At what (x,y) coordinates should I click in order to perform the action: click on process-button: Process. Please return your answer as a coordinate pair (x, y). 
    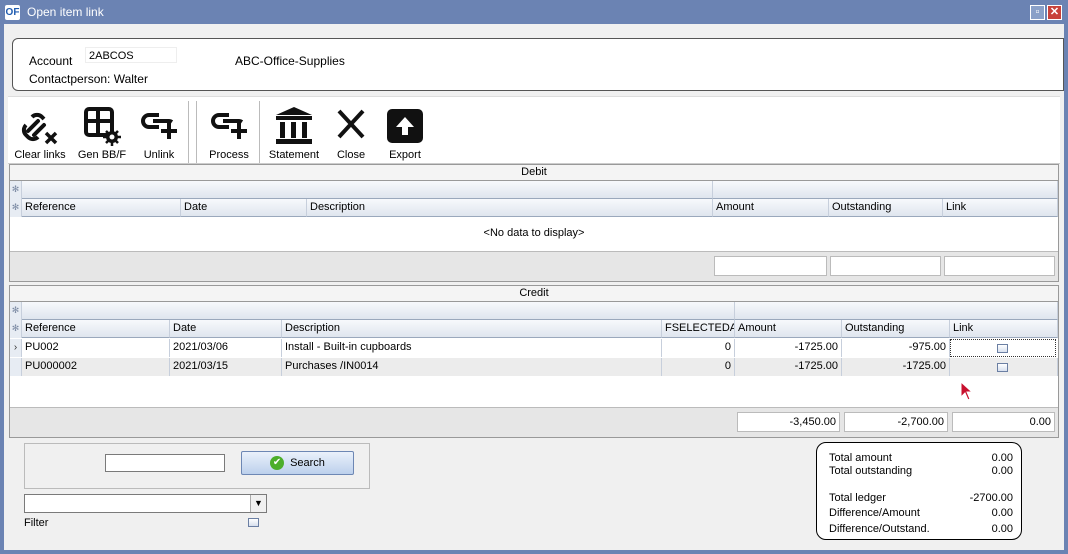
    Looking at the image, I should click on (229, 135).